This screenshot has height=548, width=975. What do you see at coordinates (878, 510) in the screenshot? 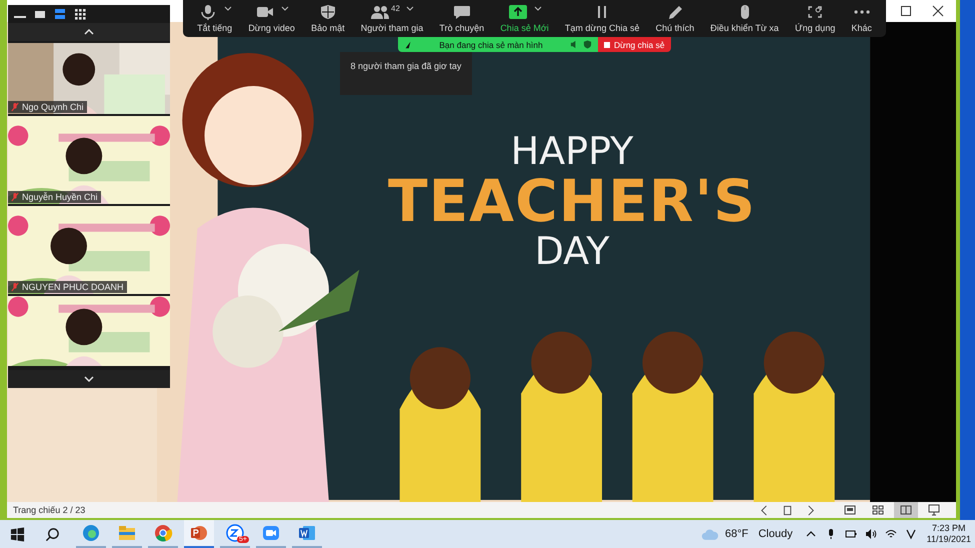
I see `slide-sorter-icon` at bounding box center [878, 510].